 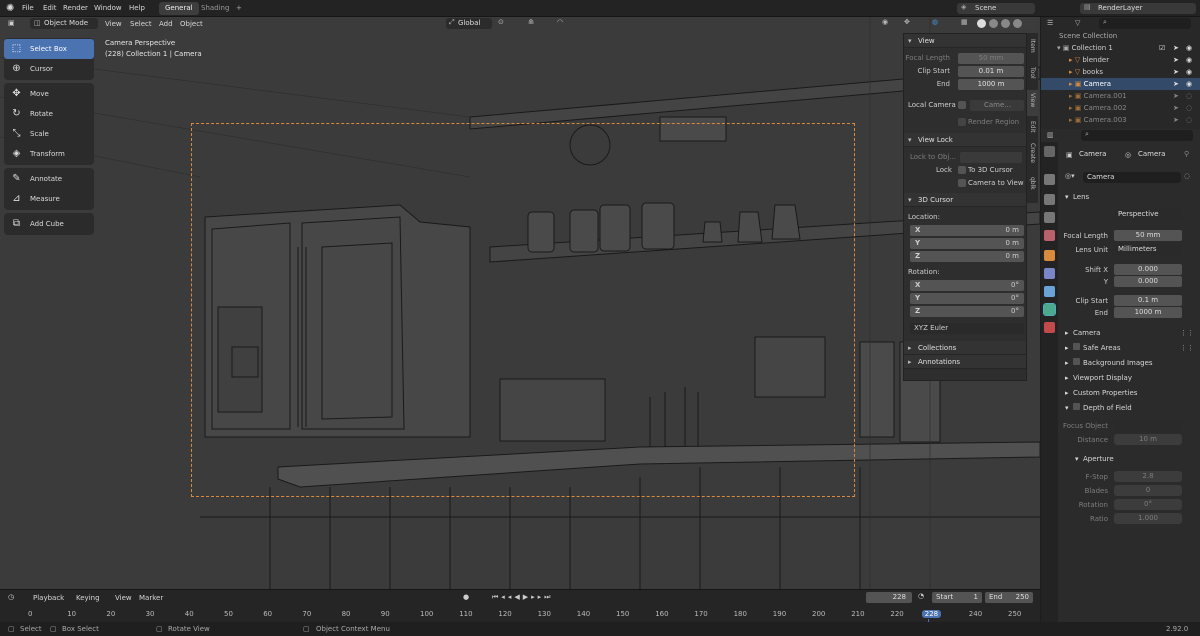 What do you see at coordinates (1070, 176) in the screenshot?
I see `datablock-browse-icon: ◎▾` at bounding box center [1070, 176].